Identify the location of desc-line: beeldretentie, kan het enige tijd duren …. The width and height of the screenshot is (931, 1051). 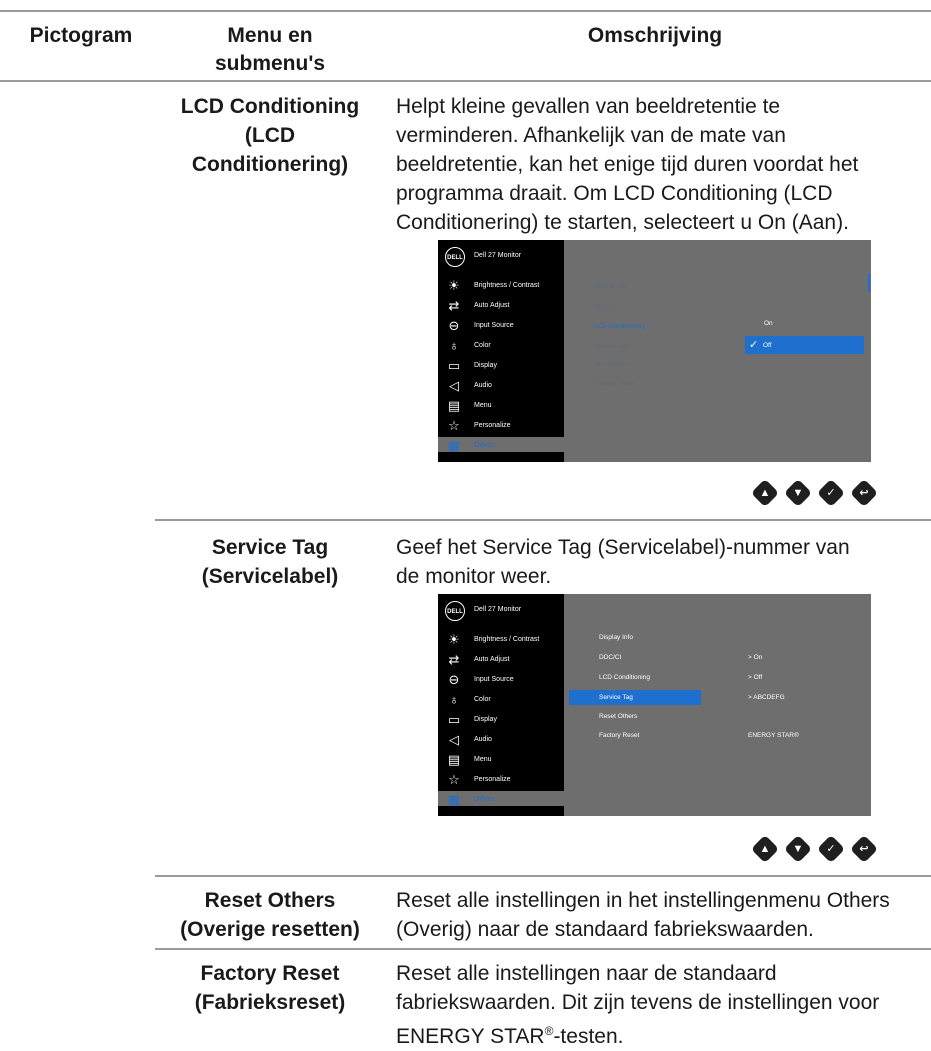
(627, 164).